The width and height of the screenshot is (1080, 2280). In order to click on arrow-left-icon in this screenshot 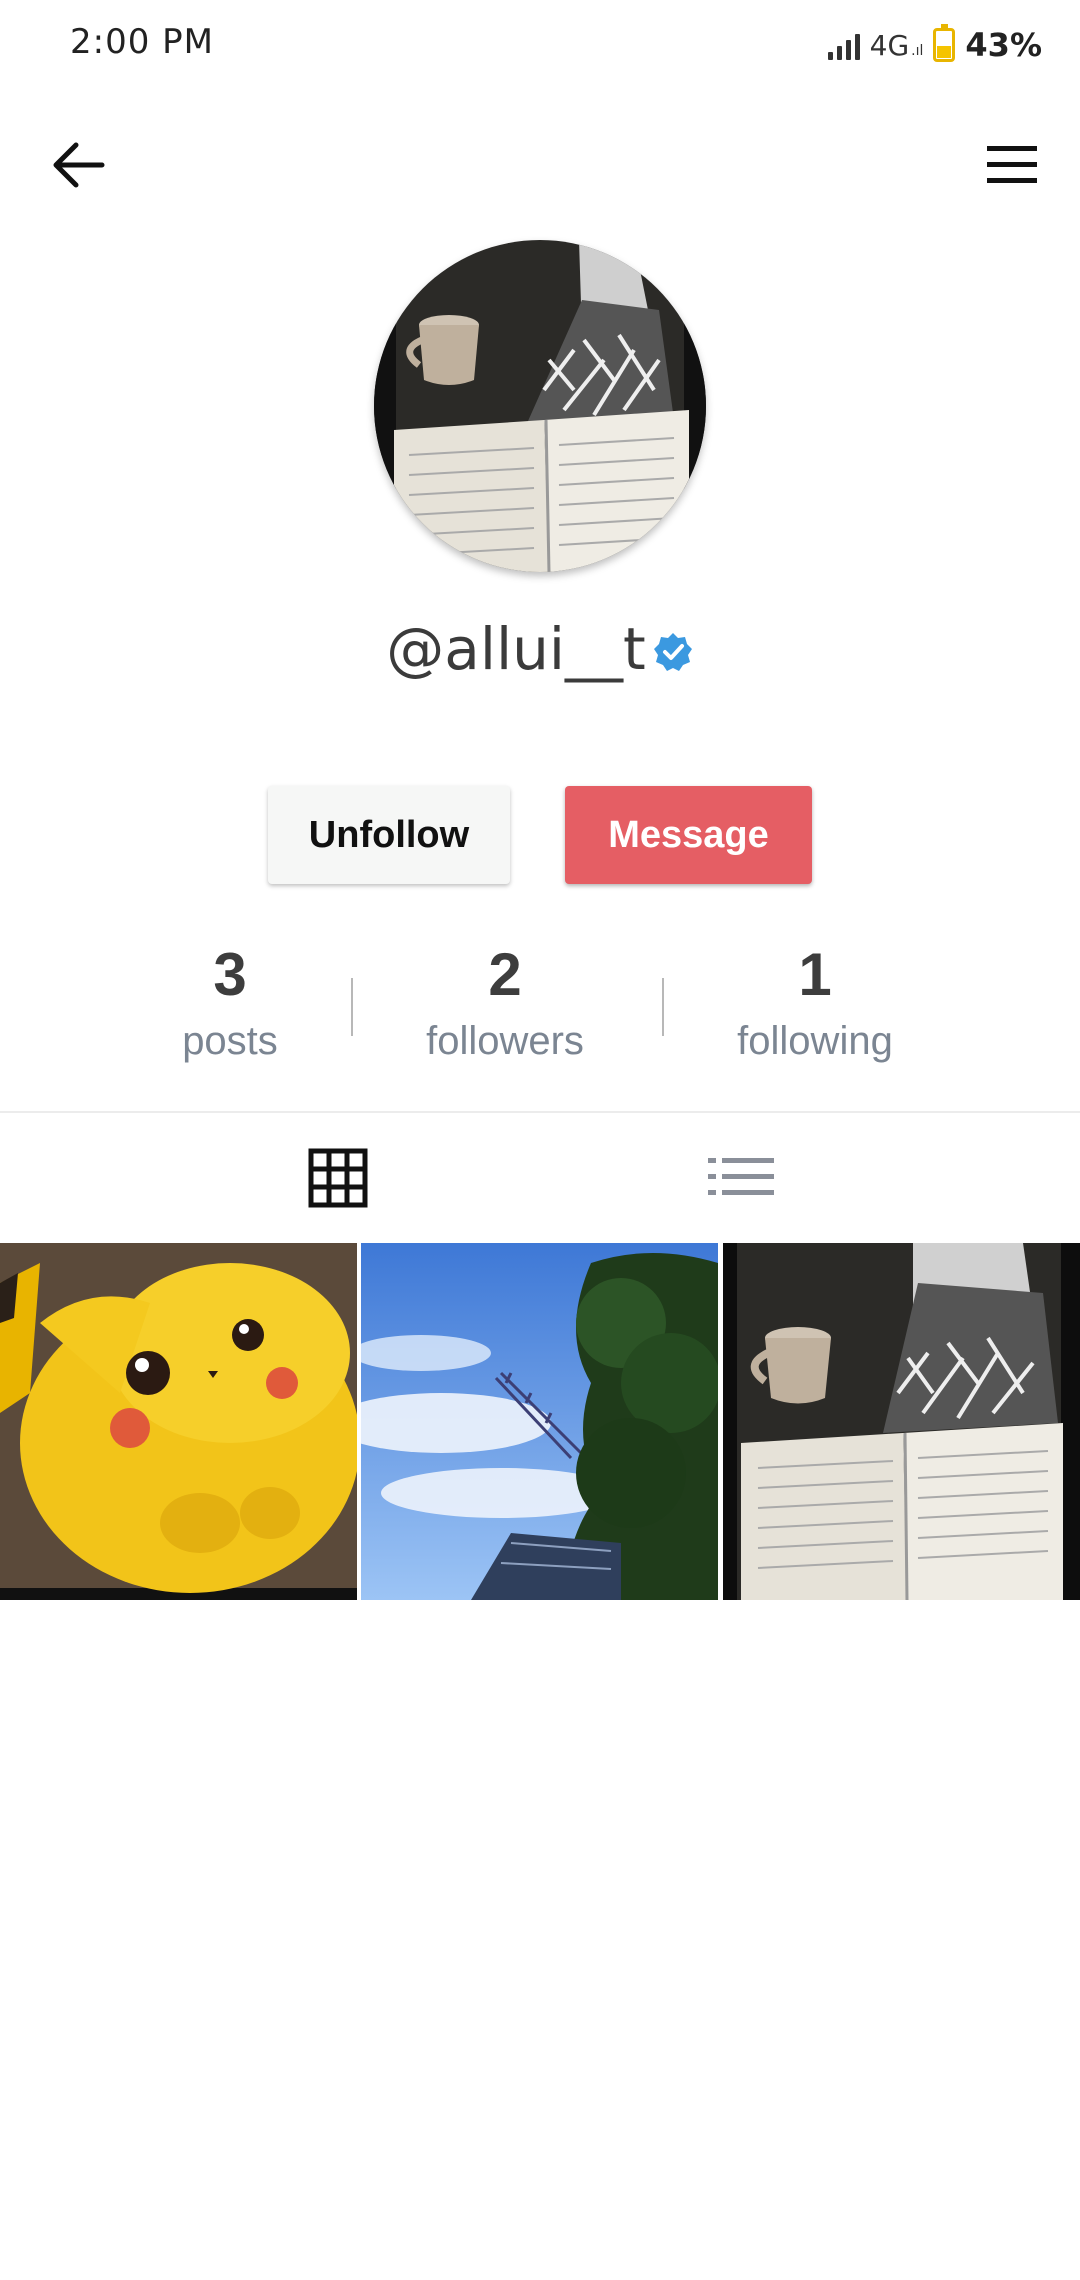, I will do `click(79, 165)`.